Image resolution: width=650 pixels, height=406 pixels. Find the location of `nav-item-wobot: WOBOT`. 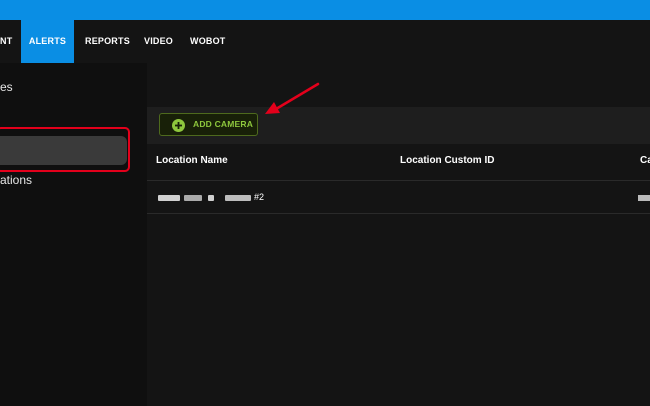

nav-item-wobot: WOBOT is located at coordinates (208, 41).